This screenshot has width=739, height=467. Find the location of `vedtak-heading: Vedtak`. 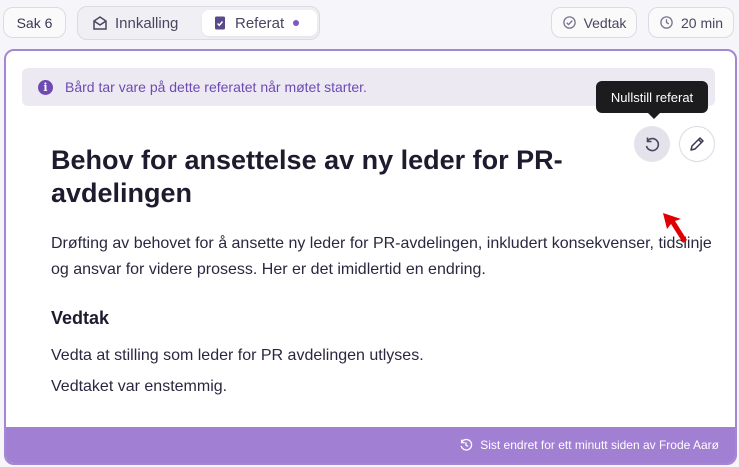

vedtak-heading: Vedtak is located at coordinates (80, 318).